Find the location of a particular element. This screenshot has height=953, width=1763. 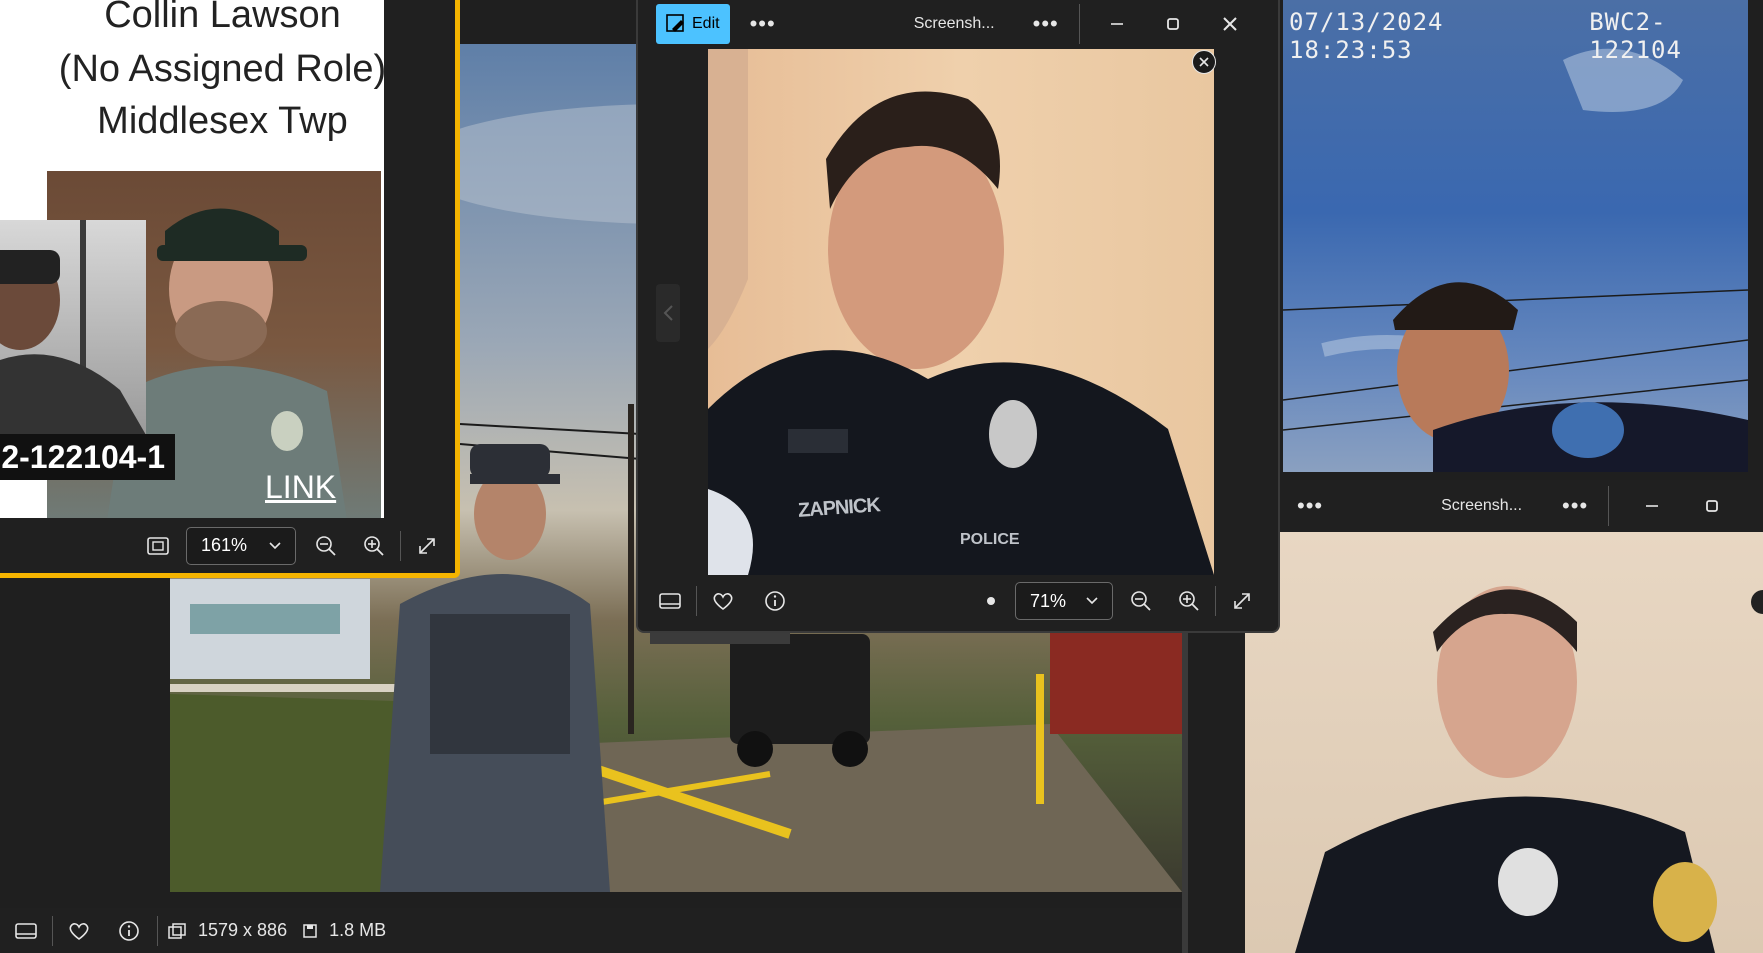

main-zoom-value: 71% is located at coordinates (1048, 600).